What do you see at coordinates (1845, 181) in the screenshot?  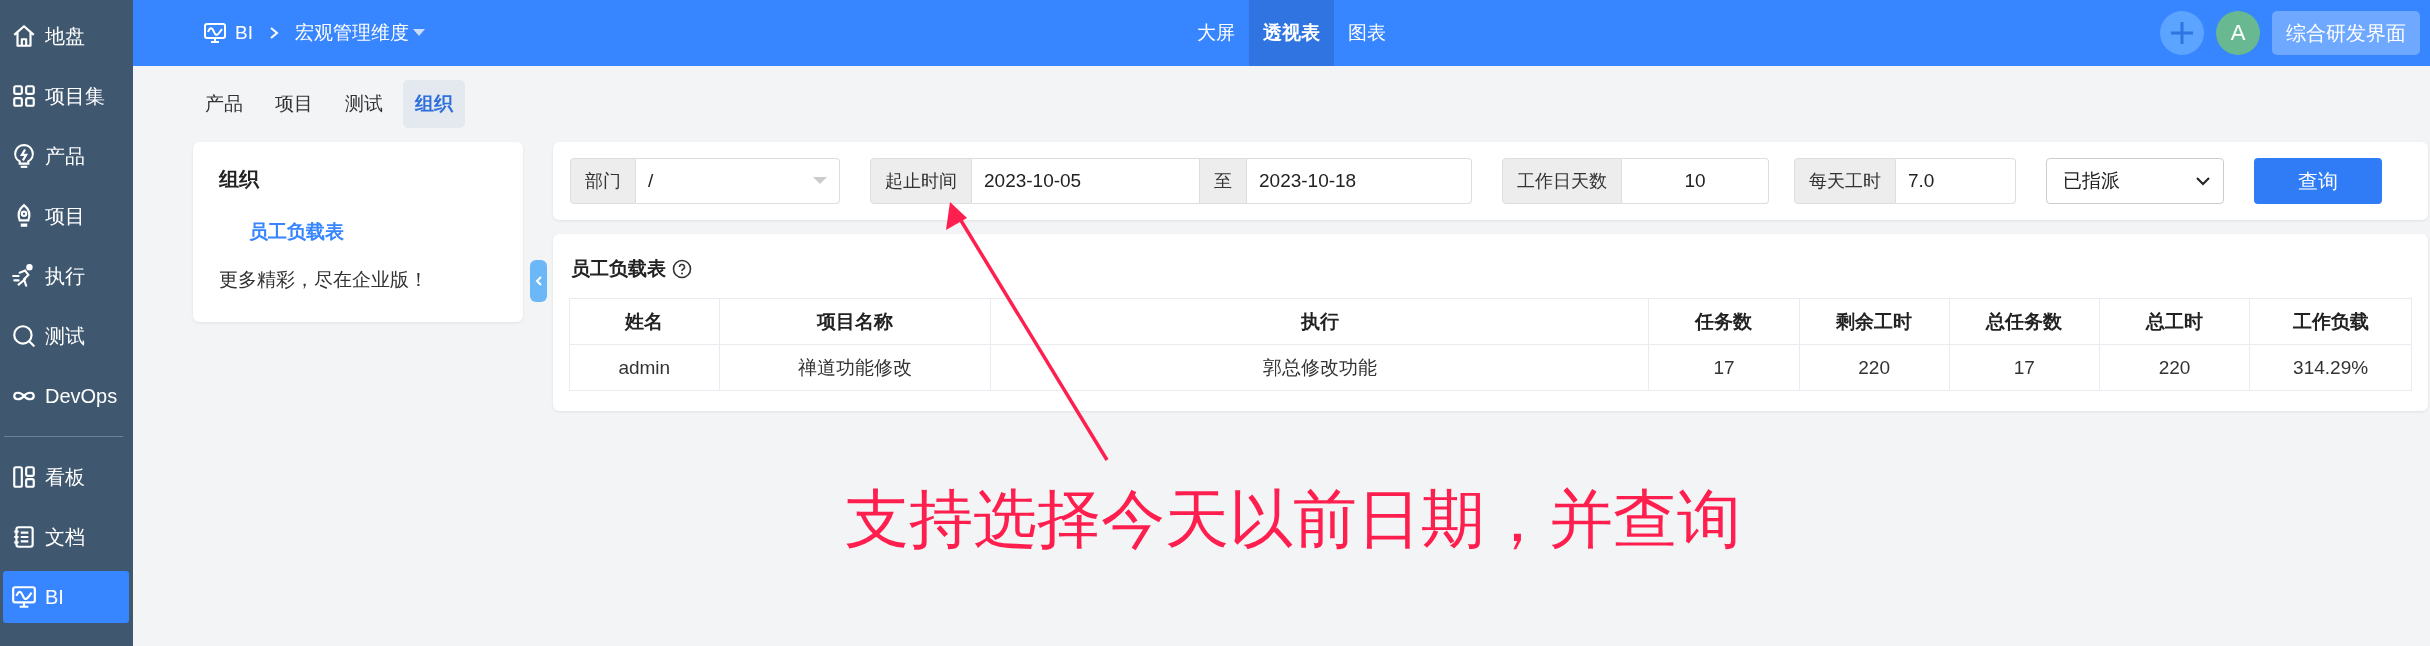 I see `field-label: 每天工时` at bounding box center [1845, 181].